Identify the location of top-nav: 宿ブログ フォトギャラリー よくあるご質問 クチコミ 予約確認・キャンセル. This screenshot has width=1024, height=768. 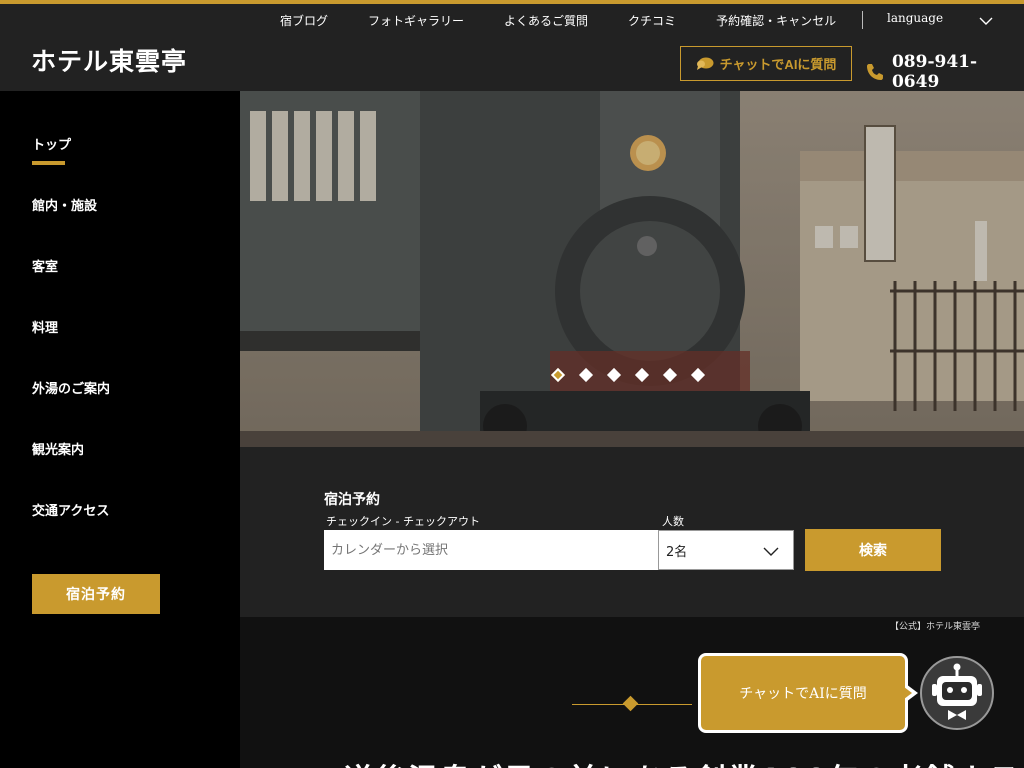
(572, 20).